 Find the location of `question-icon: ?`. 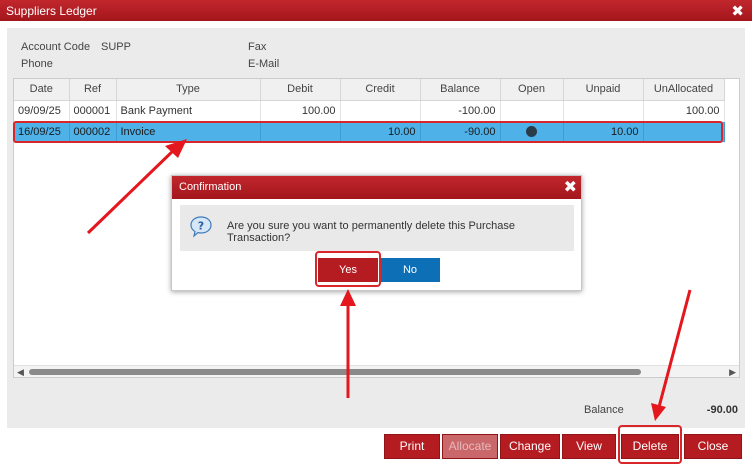

question-icon: ? is located at coordinates (201, 227).